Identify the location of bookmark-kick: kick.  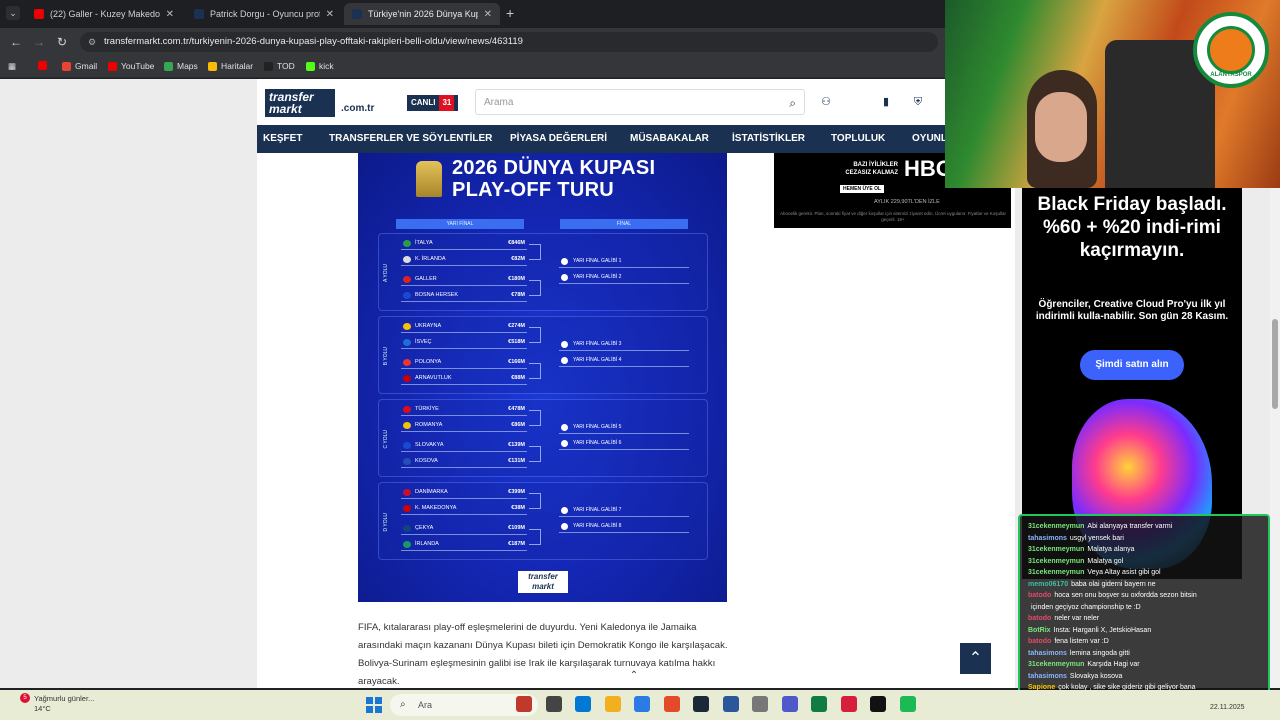
(320, 66).